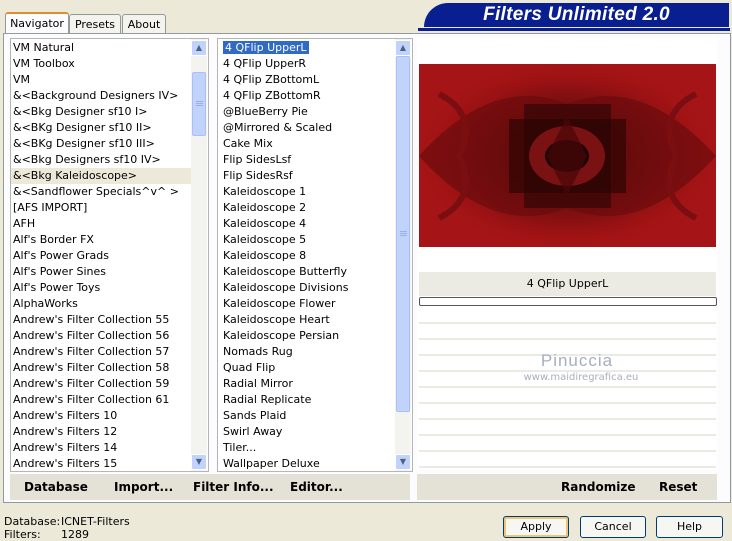 The height and width of the screenshot is (541, 732). I want to click on database-button: Database, so click(56, 487).